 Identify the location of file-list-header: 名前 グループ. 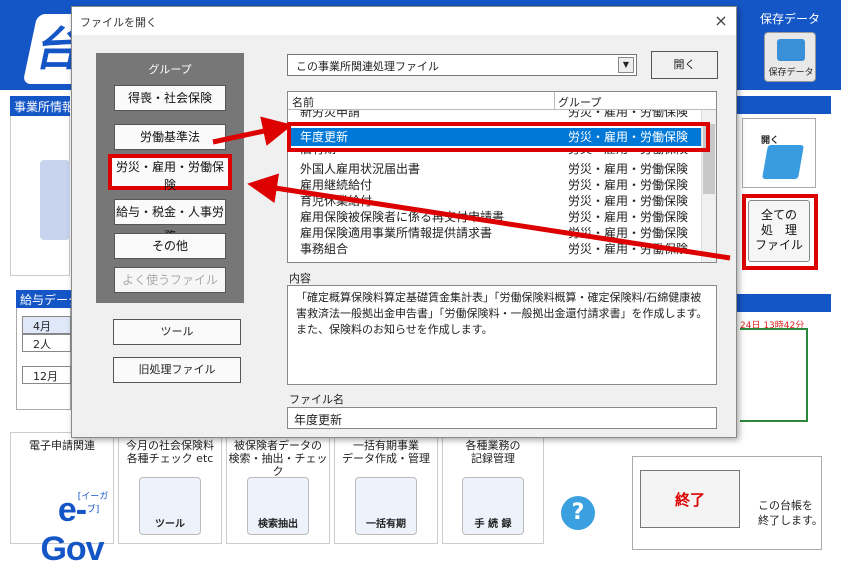
(502, 101).